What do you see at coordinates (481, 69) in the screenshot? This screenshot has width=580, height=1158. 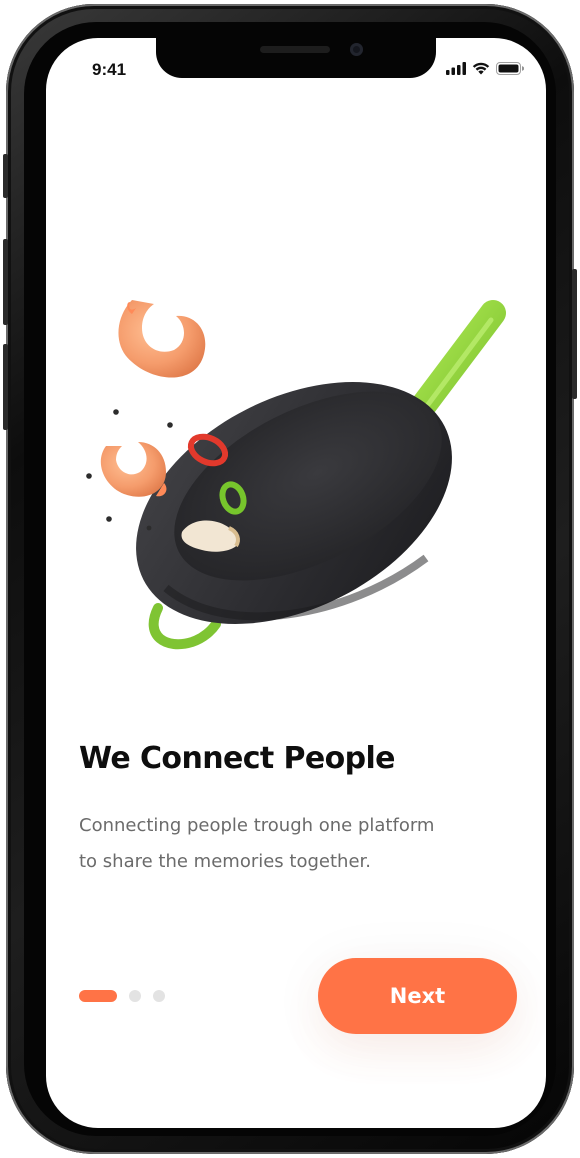 I see `wifi-icon` at bounding box center [481, 69].